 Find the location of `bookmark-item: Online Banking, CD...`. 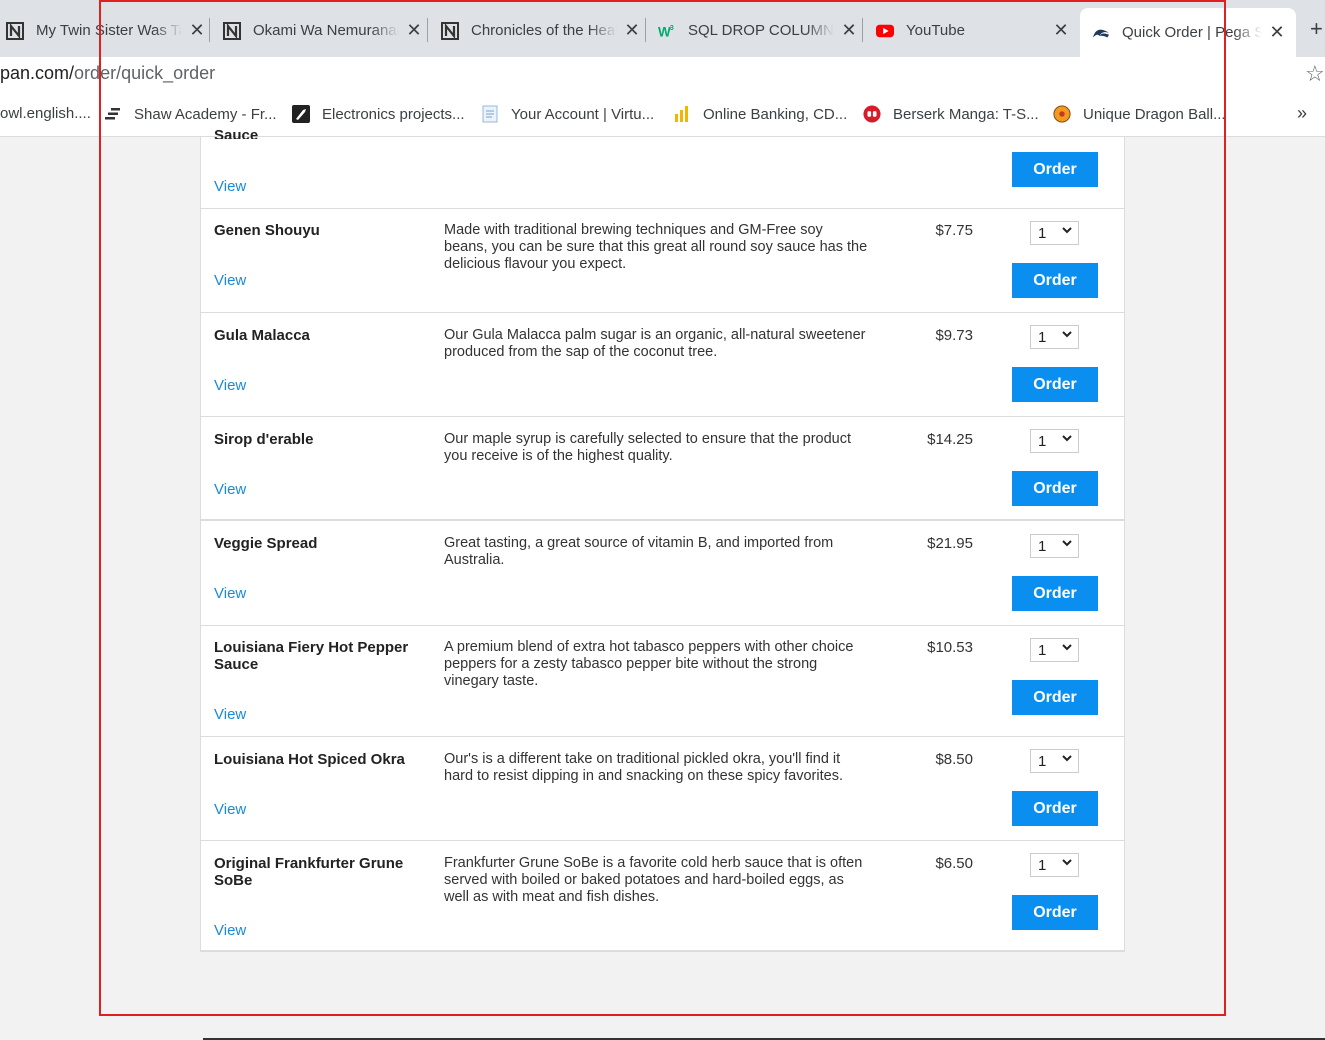

bookmark-item: Online Banking, CD... is located at coordinates (760, 114).